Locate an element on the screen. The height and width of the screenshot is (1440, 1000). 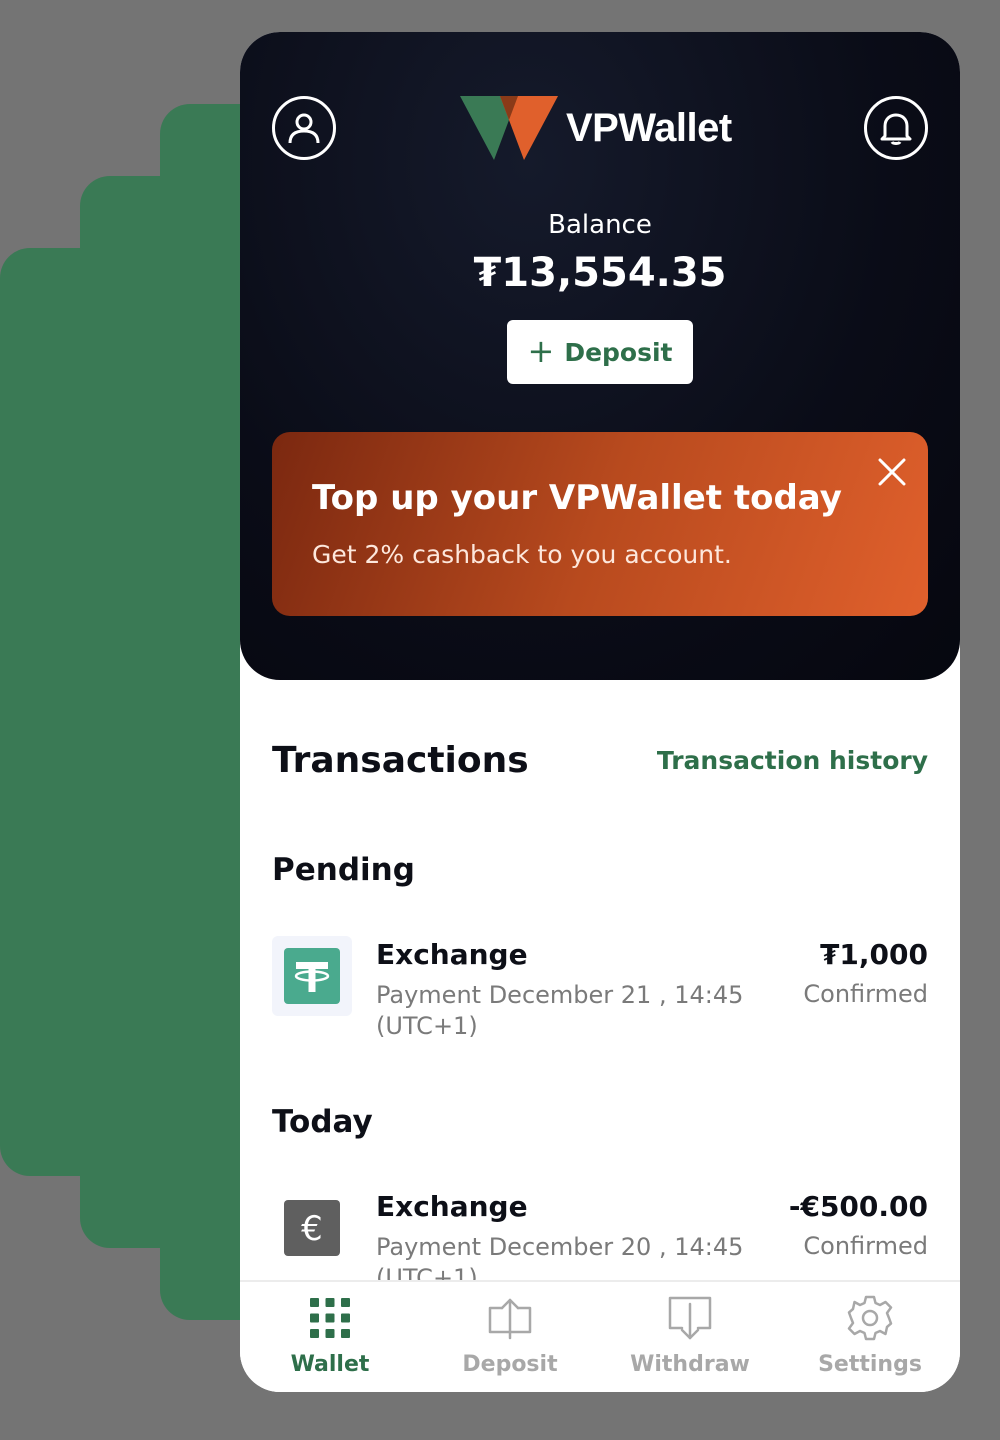
group-title-today: Today is located at coordinates (322, 1122).